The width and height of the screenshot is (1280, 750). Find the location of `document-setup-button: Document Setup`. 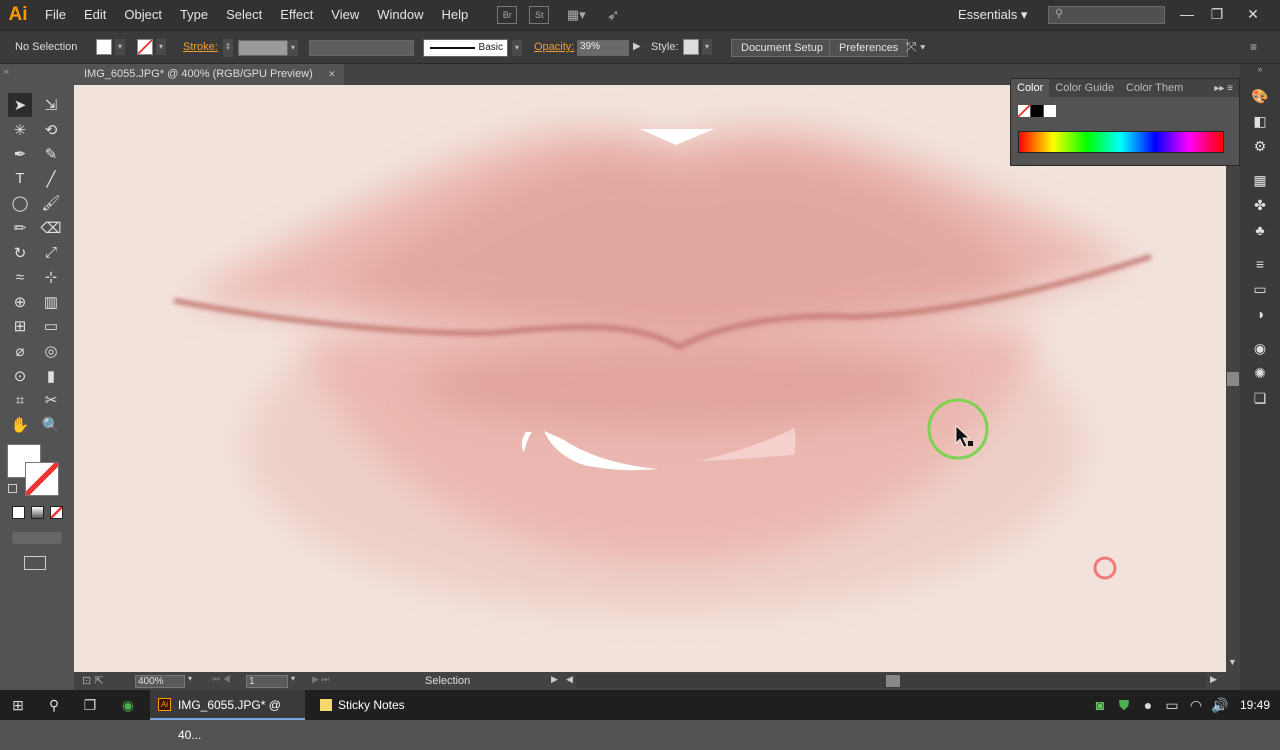

document-setup-button: Document Setup is located at coordinates (782, 48).